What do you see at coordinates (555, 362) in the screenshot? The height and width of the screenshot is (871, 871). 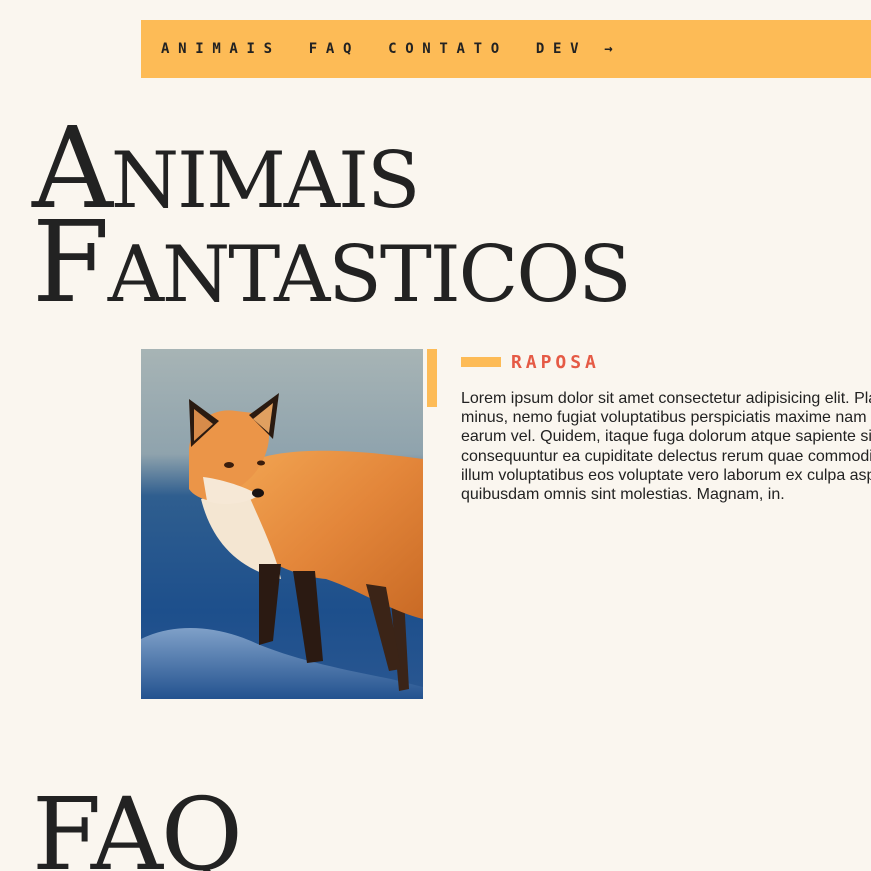 I see `animal-name: RAPOSA` at bounding box center [555, 362].